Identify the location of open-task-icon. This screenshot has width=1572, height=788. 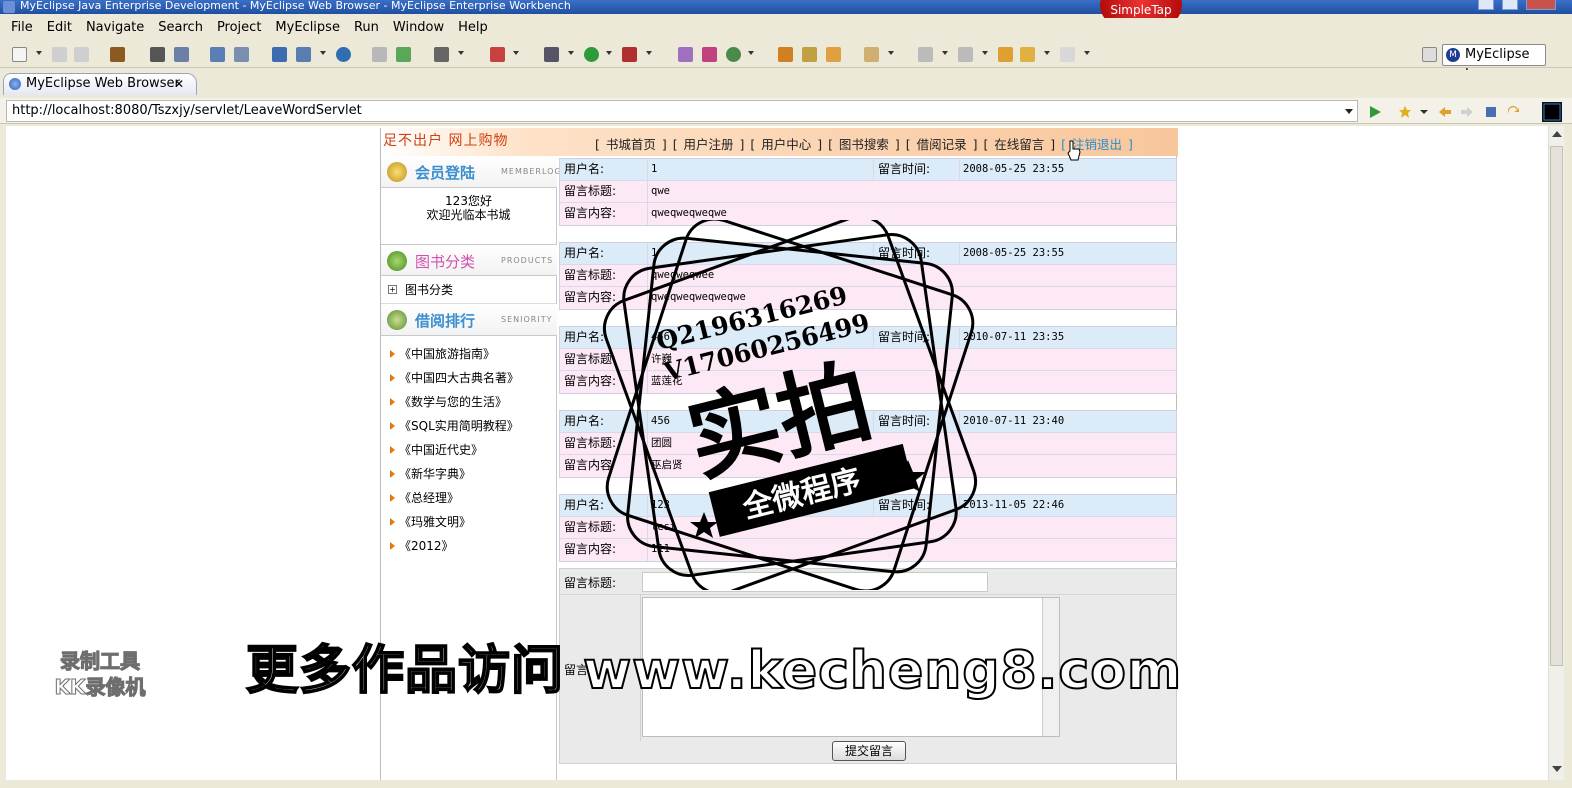
(833, 54).